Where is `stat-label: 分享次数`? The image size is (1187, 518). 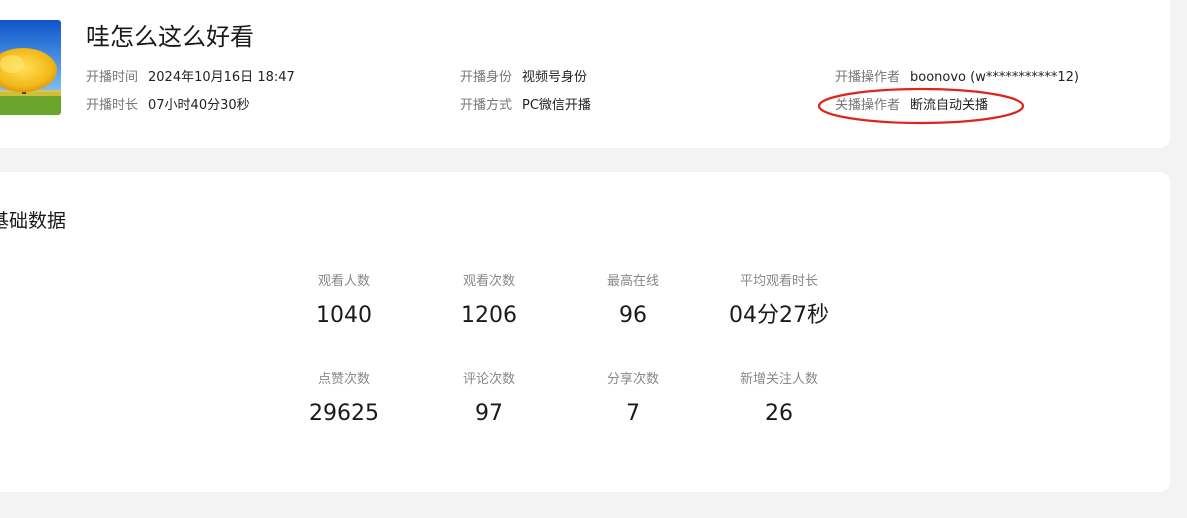 stat-label: 分享次数 is located at coordinates (632, 379).